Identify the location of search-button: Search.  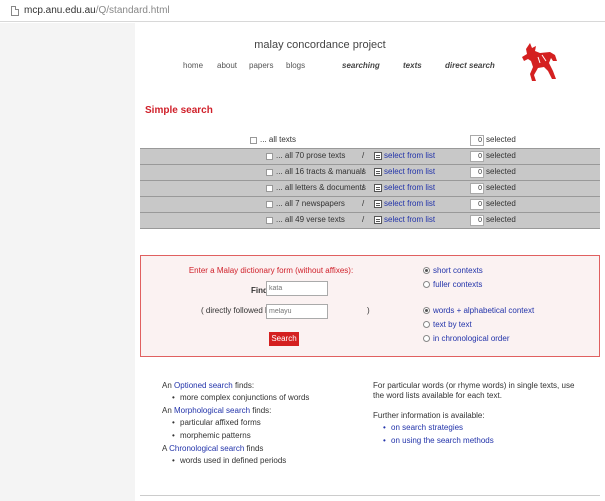
(284, 339).